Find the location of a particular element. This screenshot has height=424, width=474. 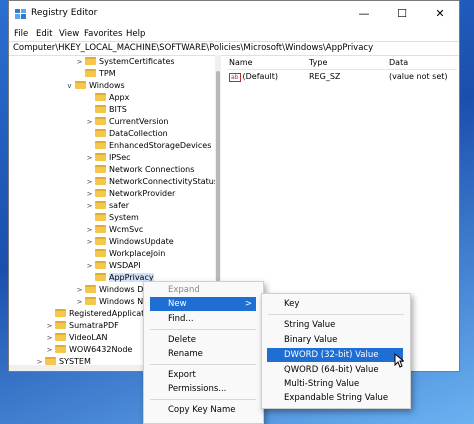

menu-file: File is located at coordinates (21, 34).